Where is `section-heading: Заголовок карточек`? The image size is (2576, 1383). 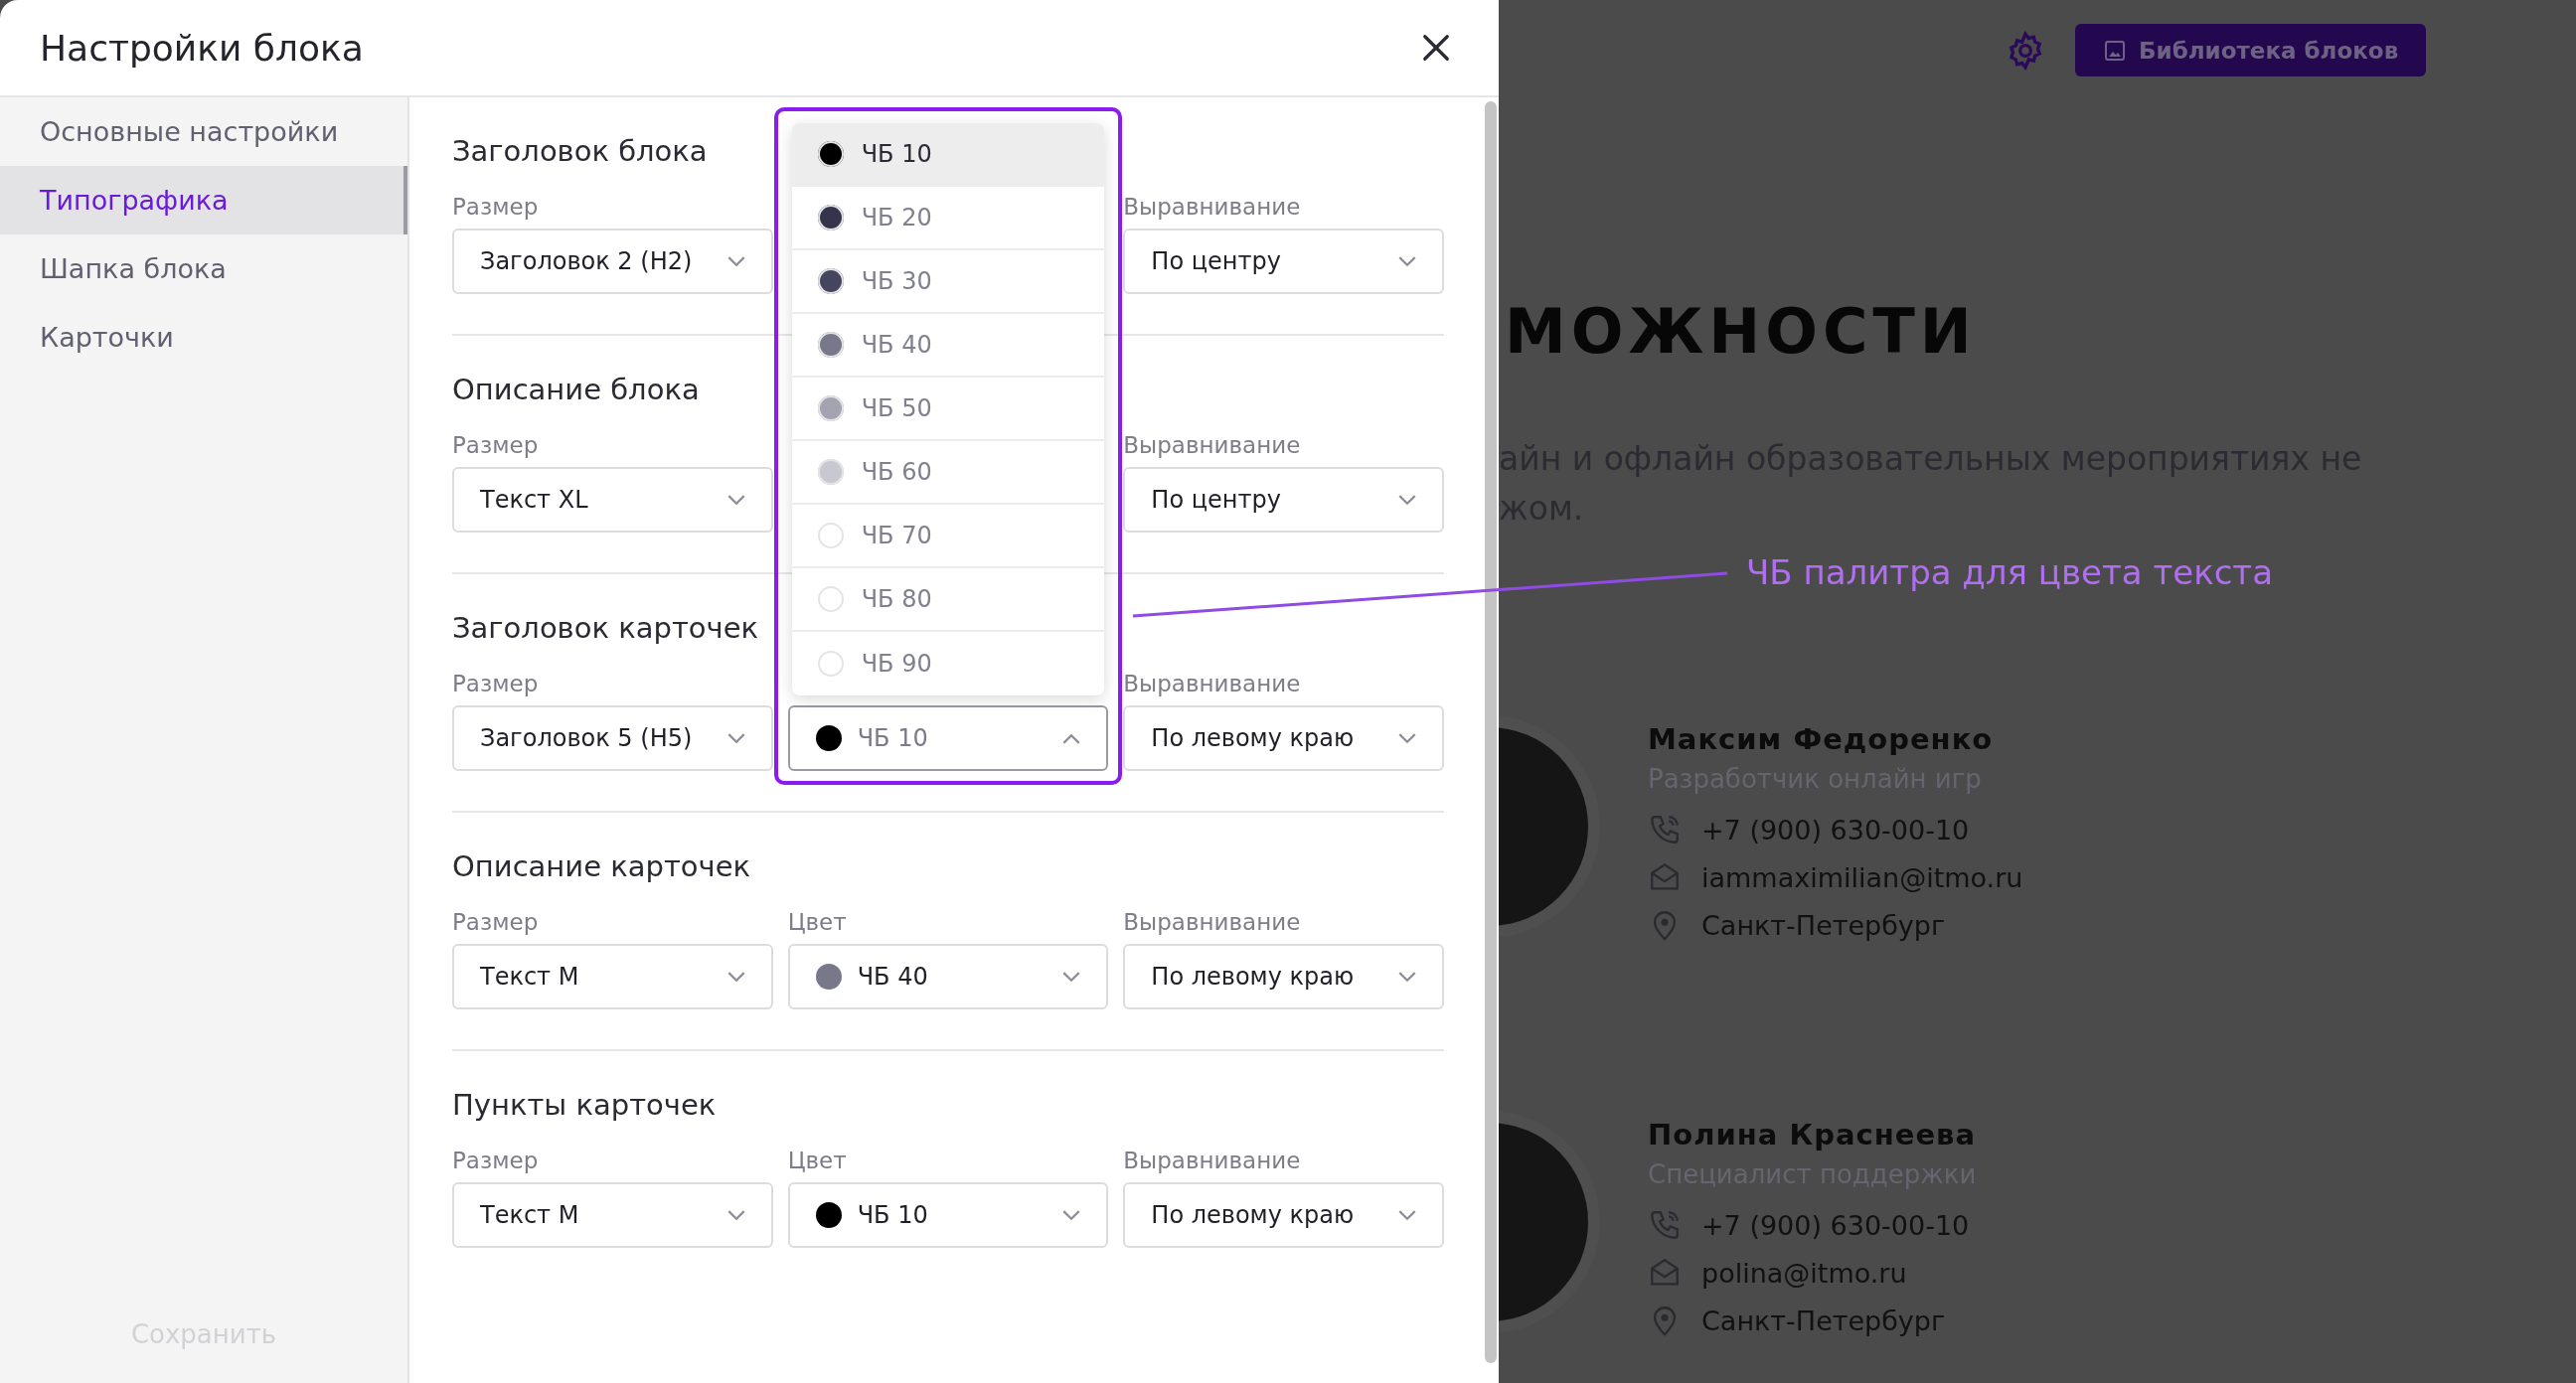
section-heading: Заголовок карточек is located at coordinates (605, 628).